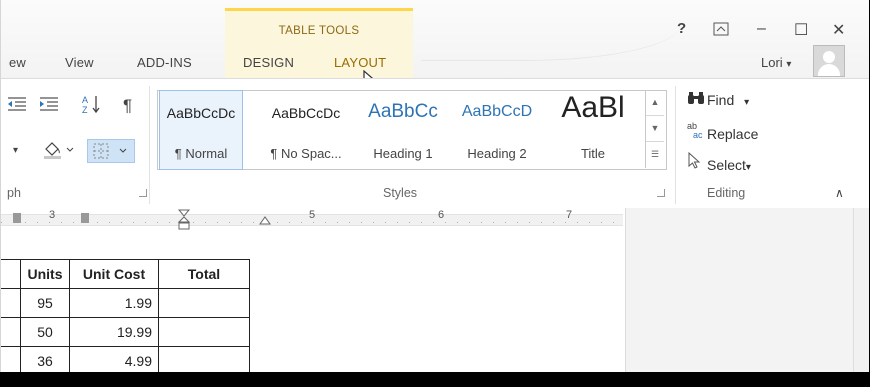 The image size is (870, 387). Describe the element at coordinates (52, 215) in the screenshot. I see `ruler-number-3: 3` at that location.